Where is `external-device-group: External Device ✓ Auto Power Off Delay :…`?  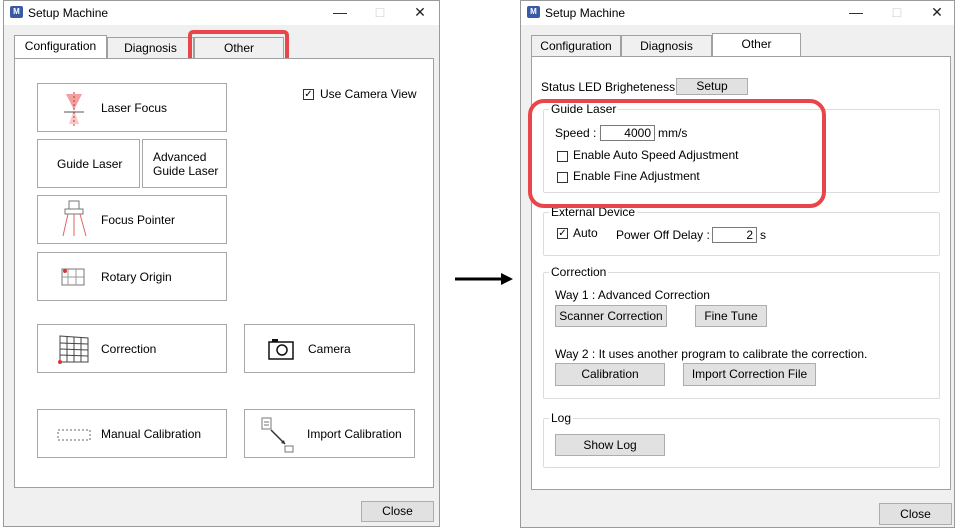 external-device-group: External Device ✓ Auto Power Off Delay :… is located at coordinates (741, 230).